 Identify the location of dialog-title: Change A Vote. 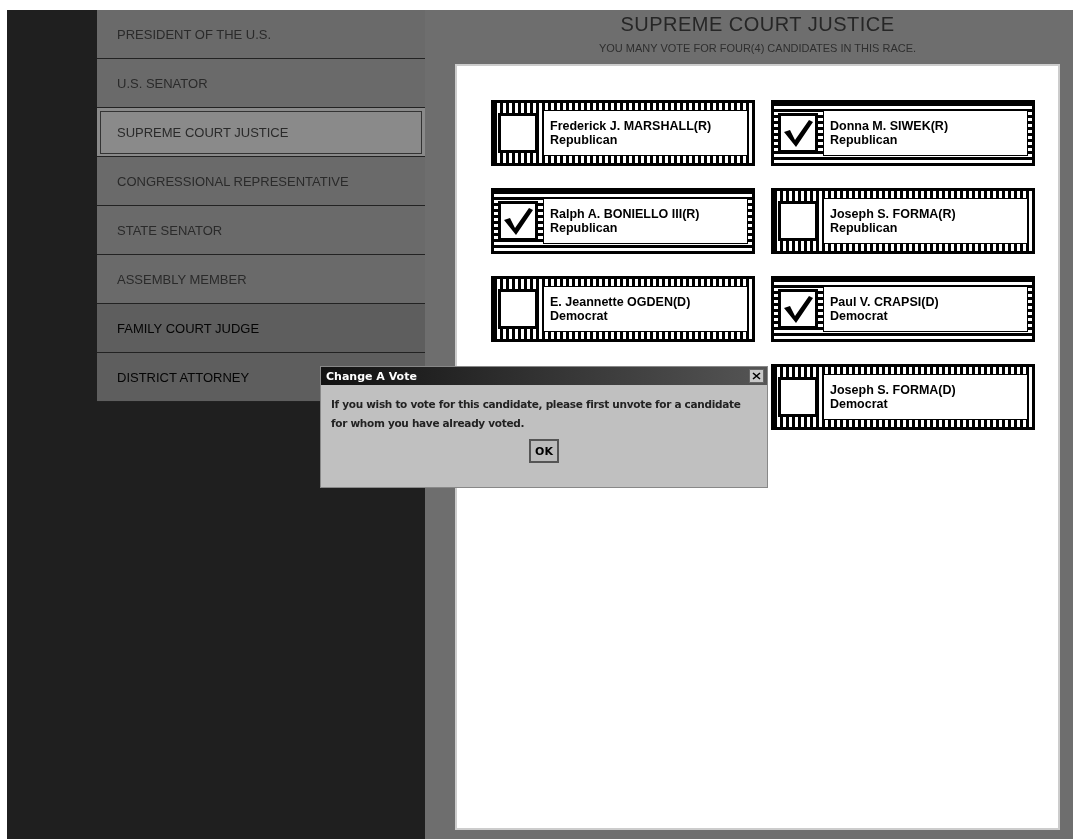
(371, 376).